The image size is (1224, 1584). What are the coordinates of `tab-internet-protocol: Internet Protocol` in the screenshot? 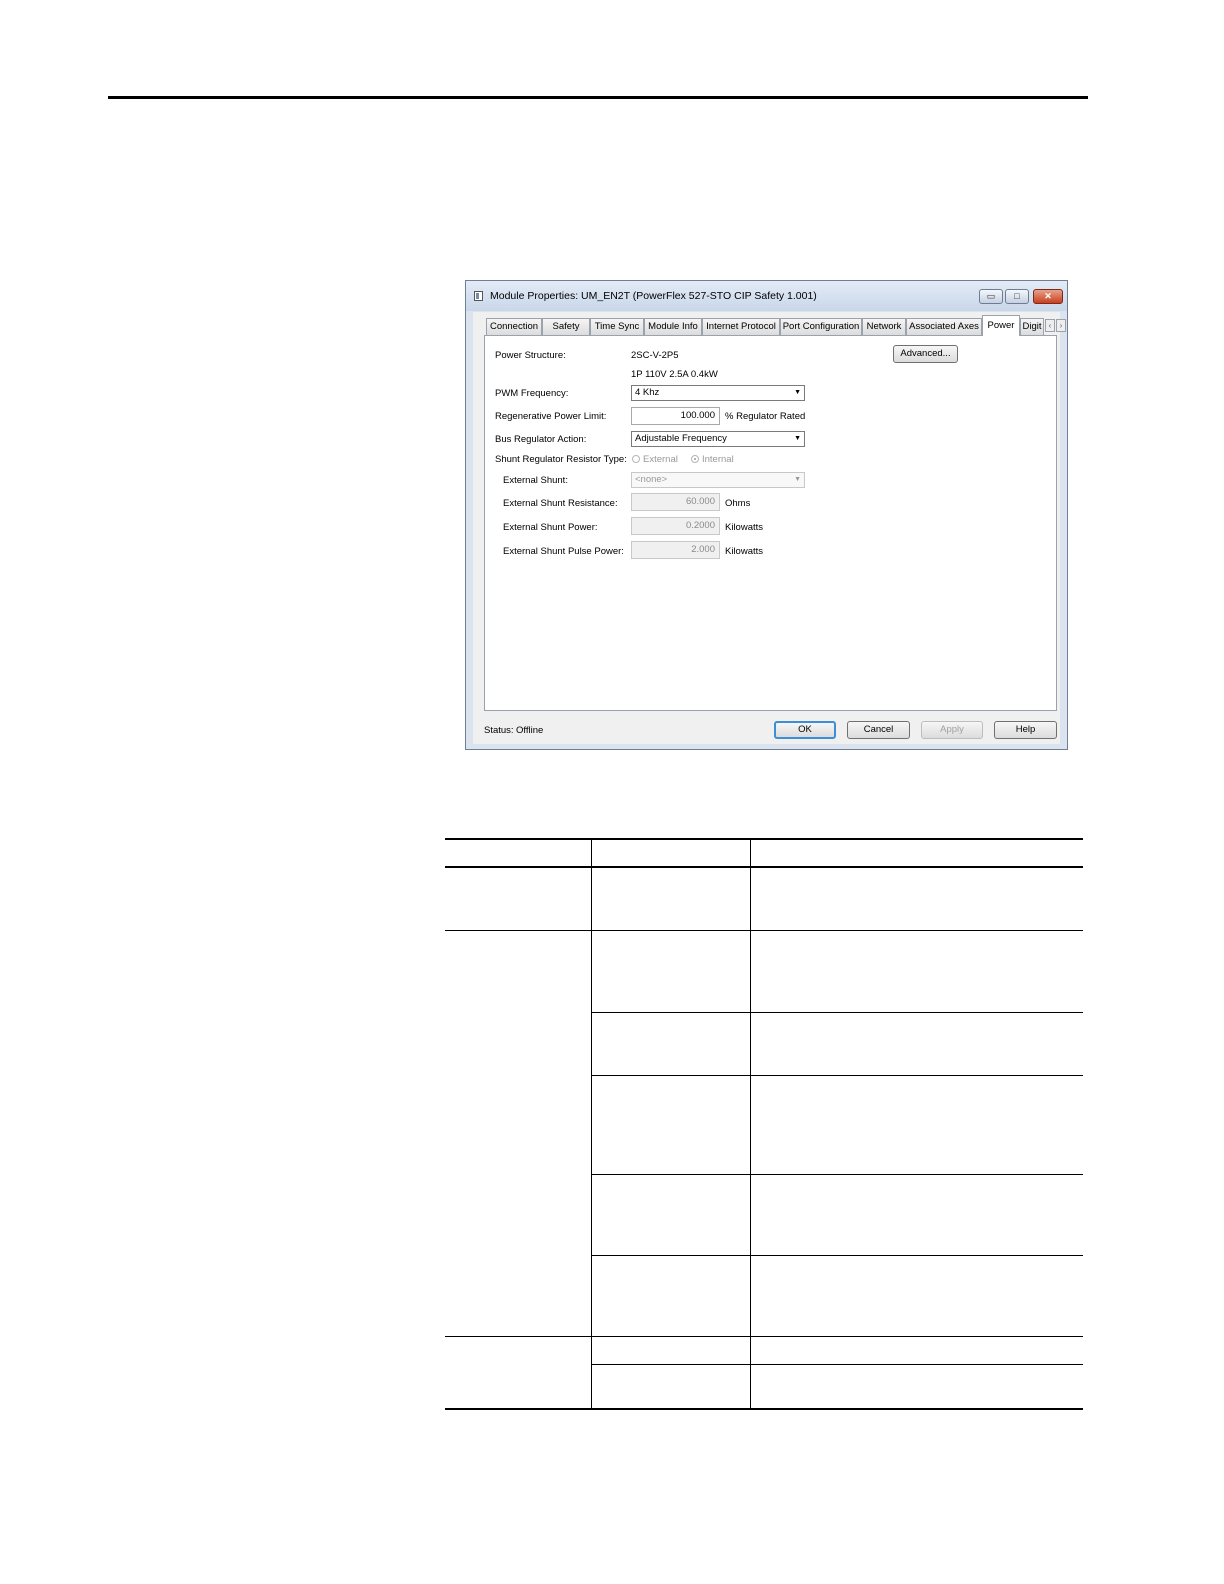 It's located at (741, 326).